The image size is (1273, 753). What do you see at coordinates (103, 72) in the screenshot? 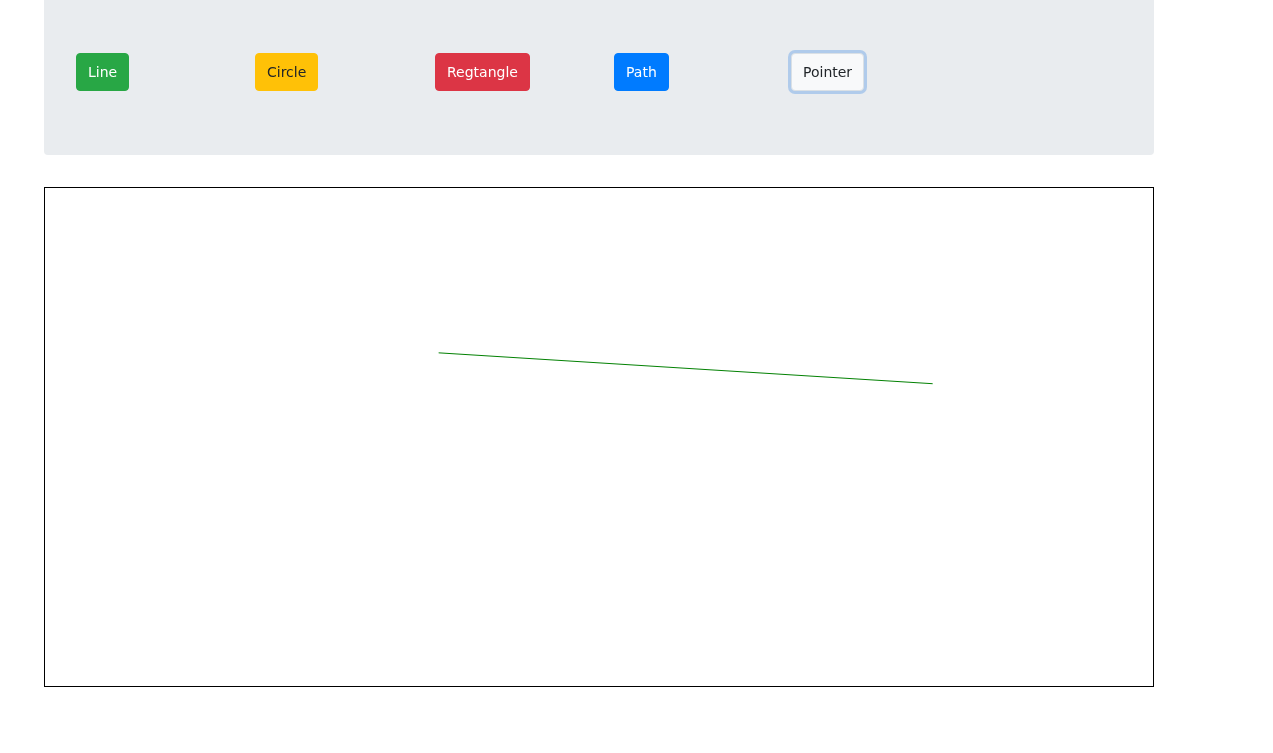
I see `tool-button: Line` at bounding box center [103, 72].